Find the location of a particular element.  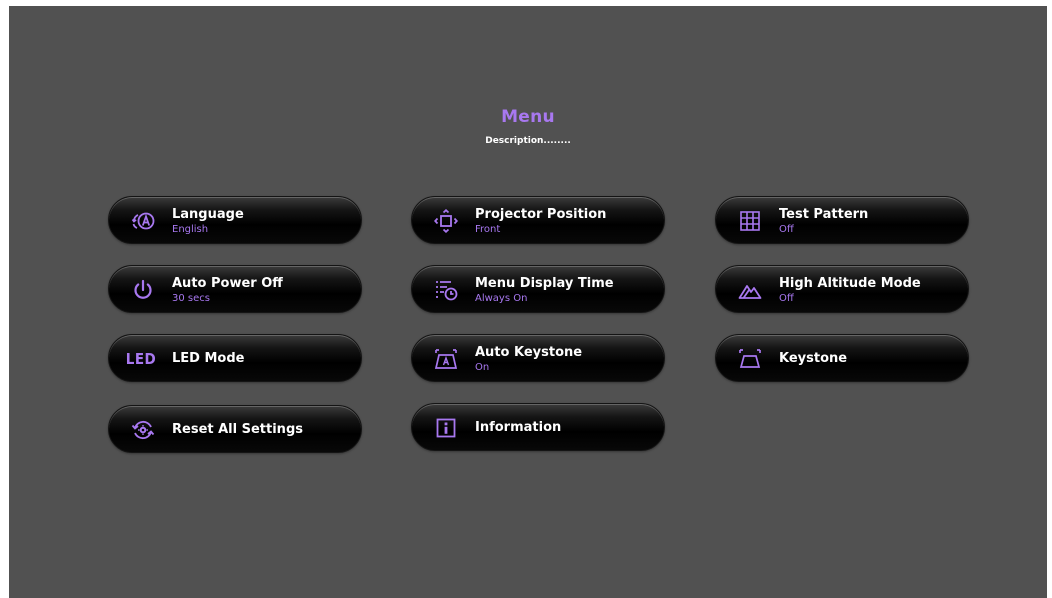

keystone-label: Keystone is located at coordinates (813, 358).